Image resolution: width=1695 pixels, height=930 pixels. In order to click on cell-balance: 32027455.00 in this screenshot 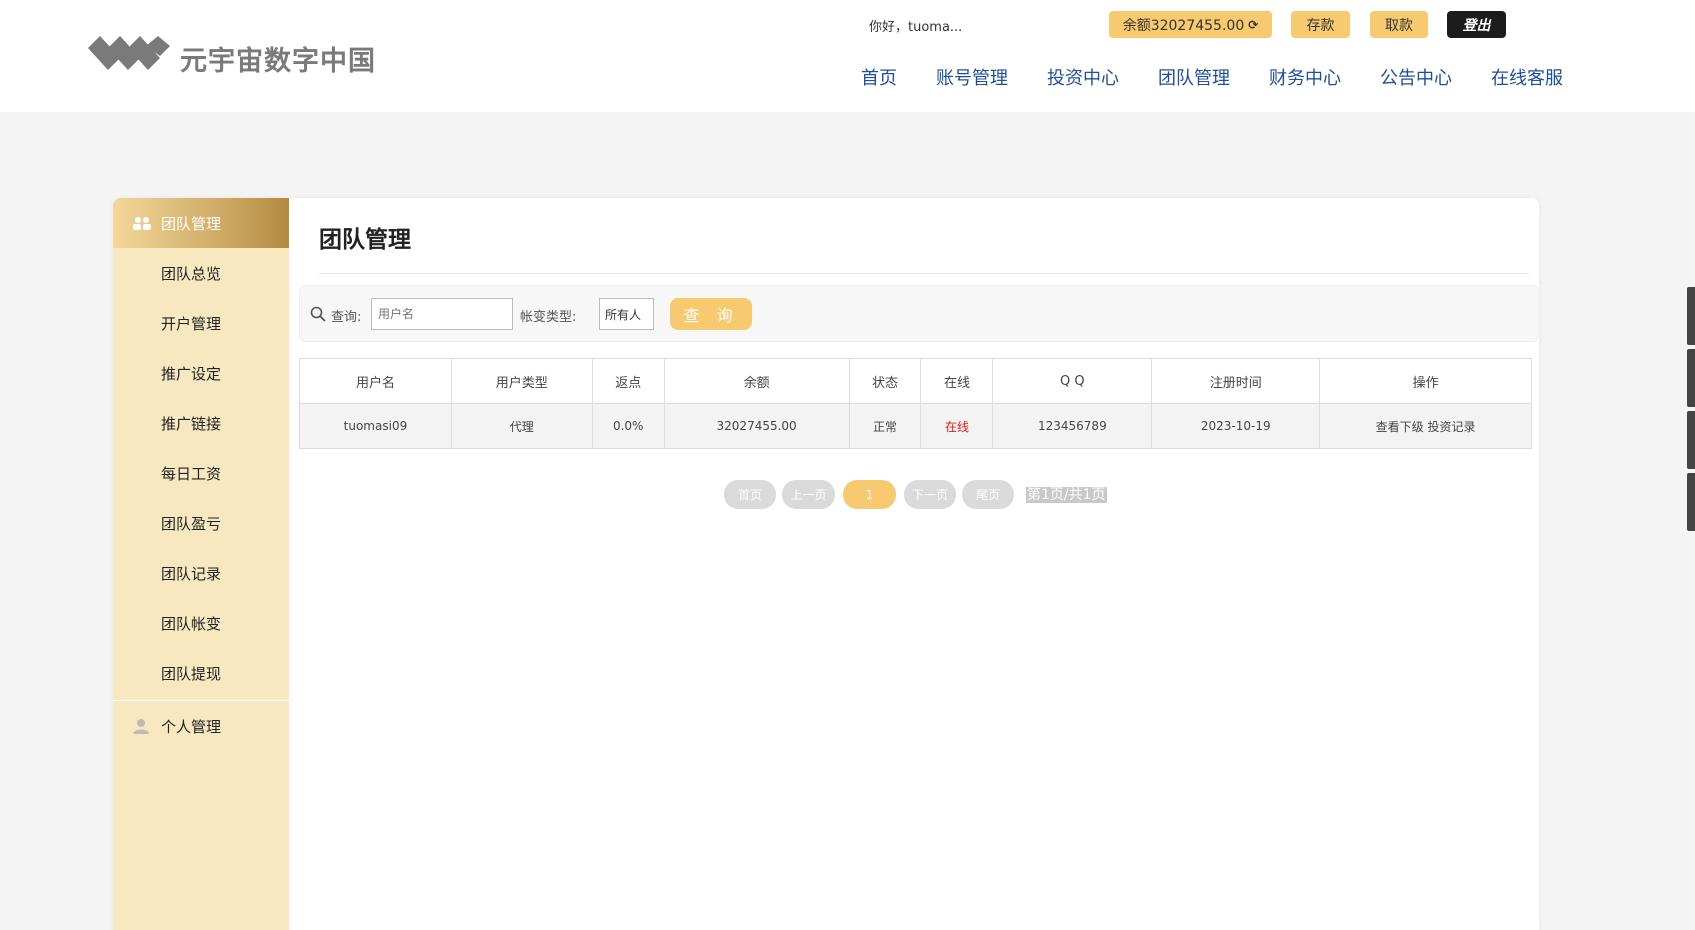, I will do `click(756, 426)`.